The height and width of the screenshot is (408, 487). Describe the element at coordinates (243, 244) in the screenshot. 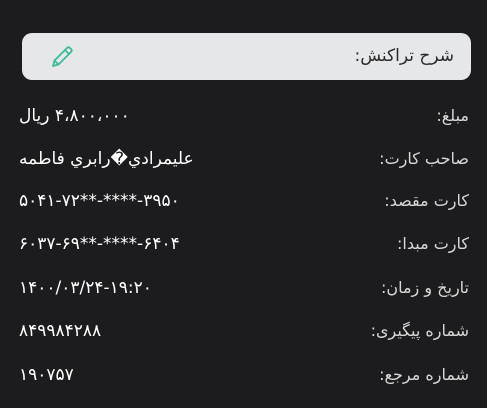

I see `detail-row-source-card: کارت مبدا: ۶۰۳۷-۶۹**-****-۶۴۰۴` at that location.